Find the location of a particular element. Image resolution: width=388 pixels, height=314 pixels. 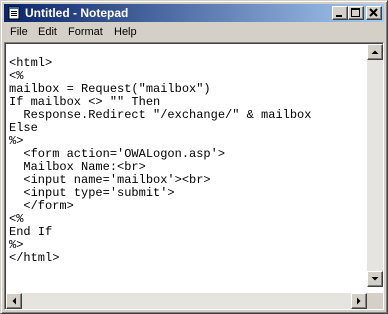

maximize-icon is located at coordinates (355, 12).